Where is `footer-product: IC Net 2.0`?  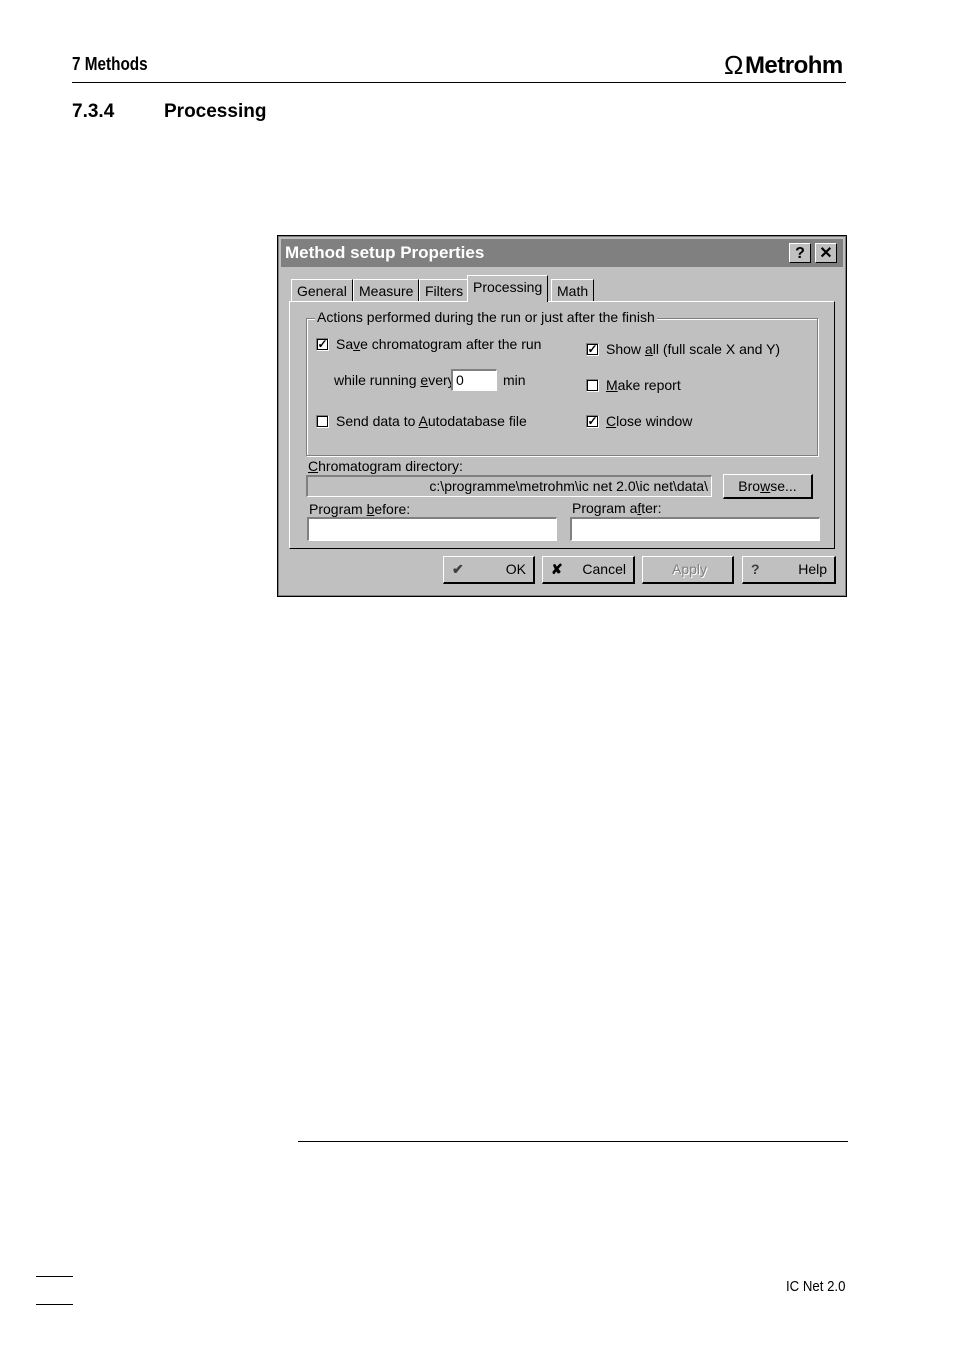 footer-product: IC Net 2.0 is located at coordinates (816, 1286).